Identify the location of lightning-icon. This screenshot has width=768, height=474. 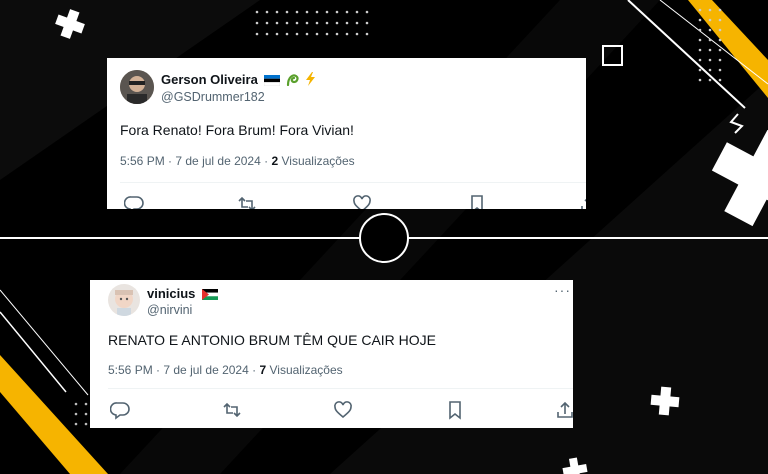
(310, 79).